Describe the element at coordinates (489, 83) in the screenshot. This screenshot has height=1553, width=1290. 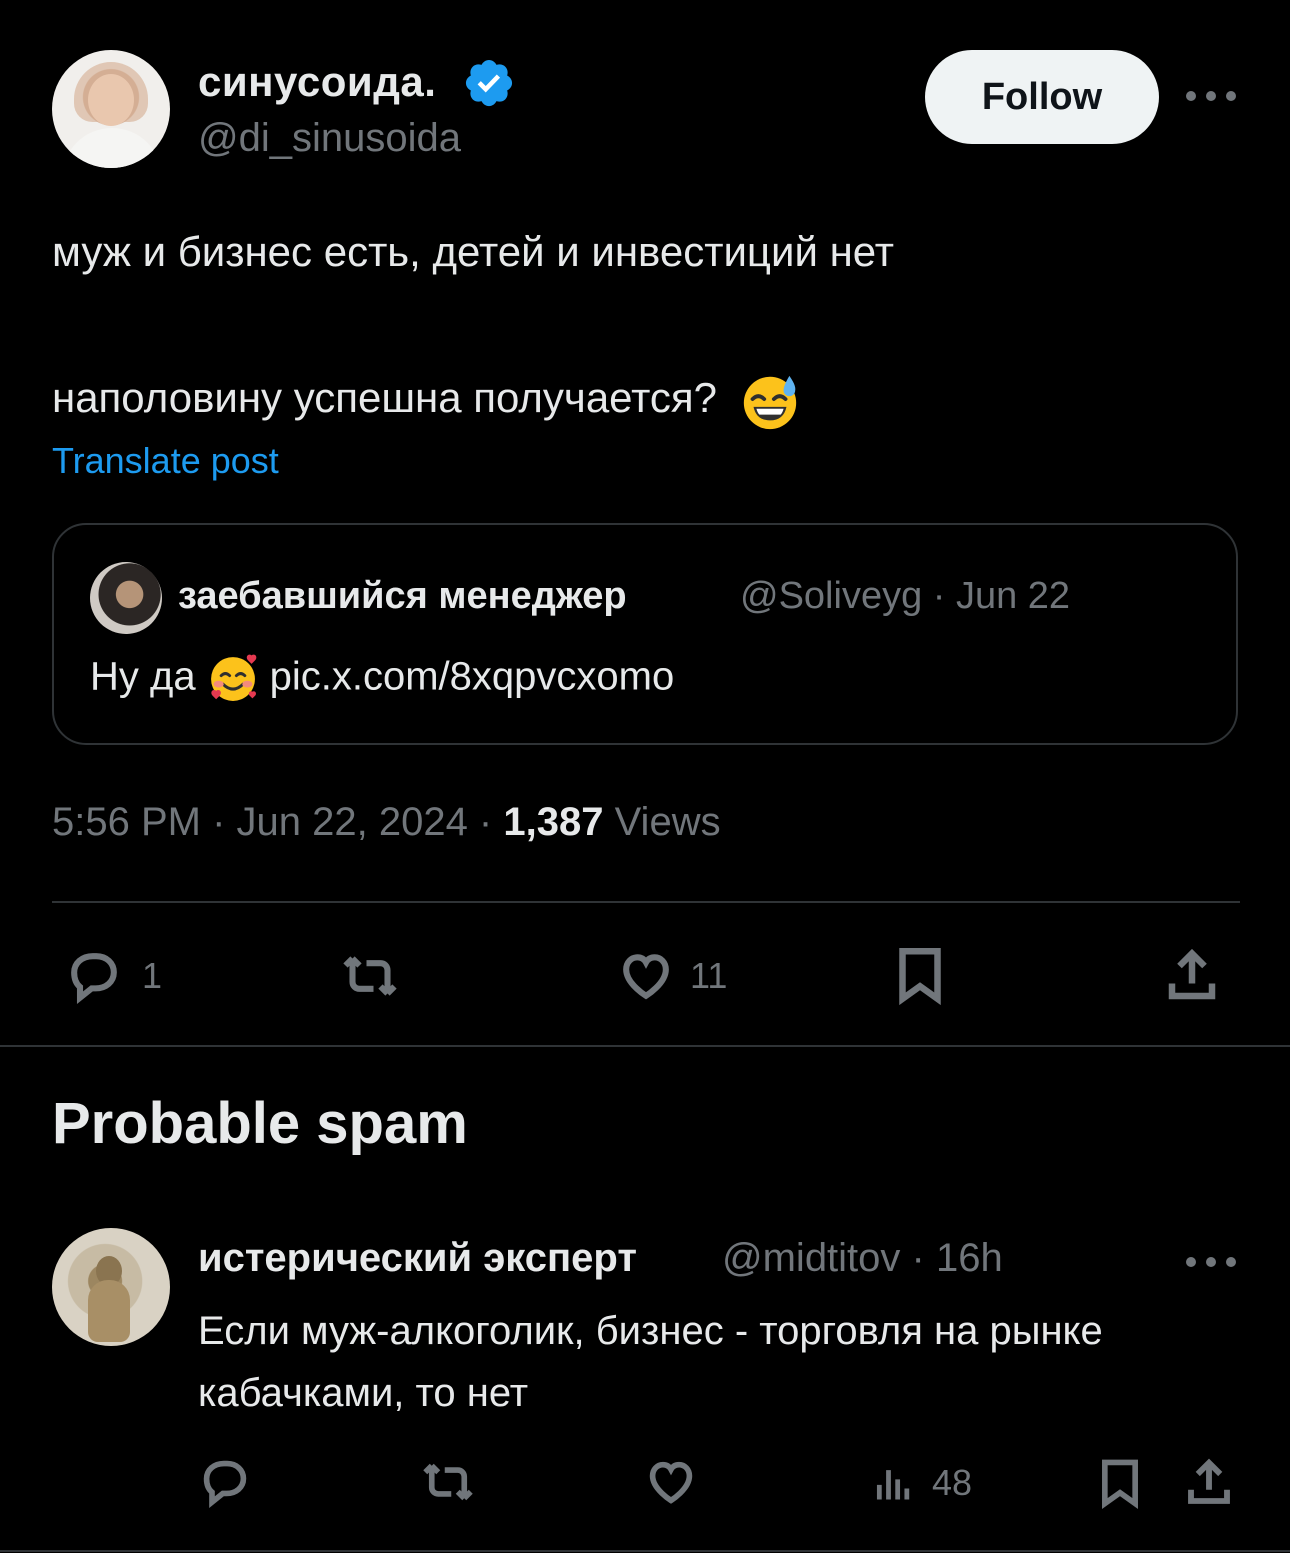
I see `verified-badge-icon` at that location.